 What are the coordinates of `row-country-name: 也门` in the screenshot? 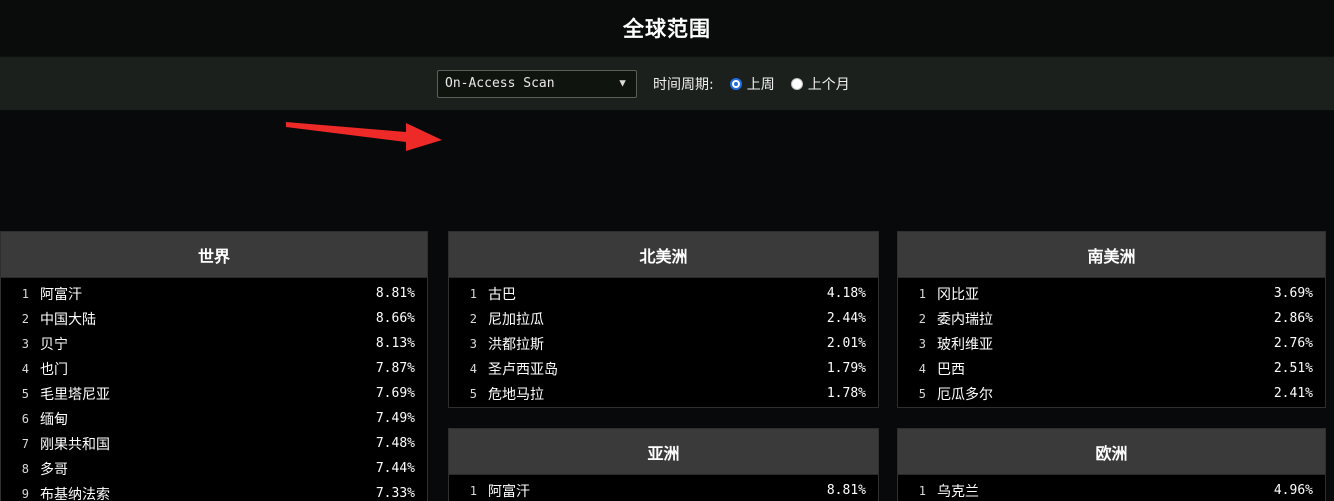 It's located at (54, 369).